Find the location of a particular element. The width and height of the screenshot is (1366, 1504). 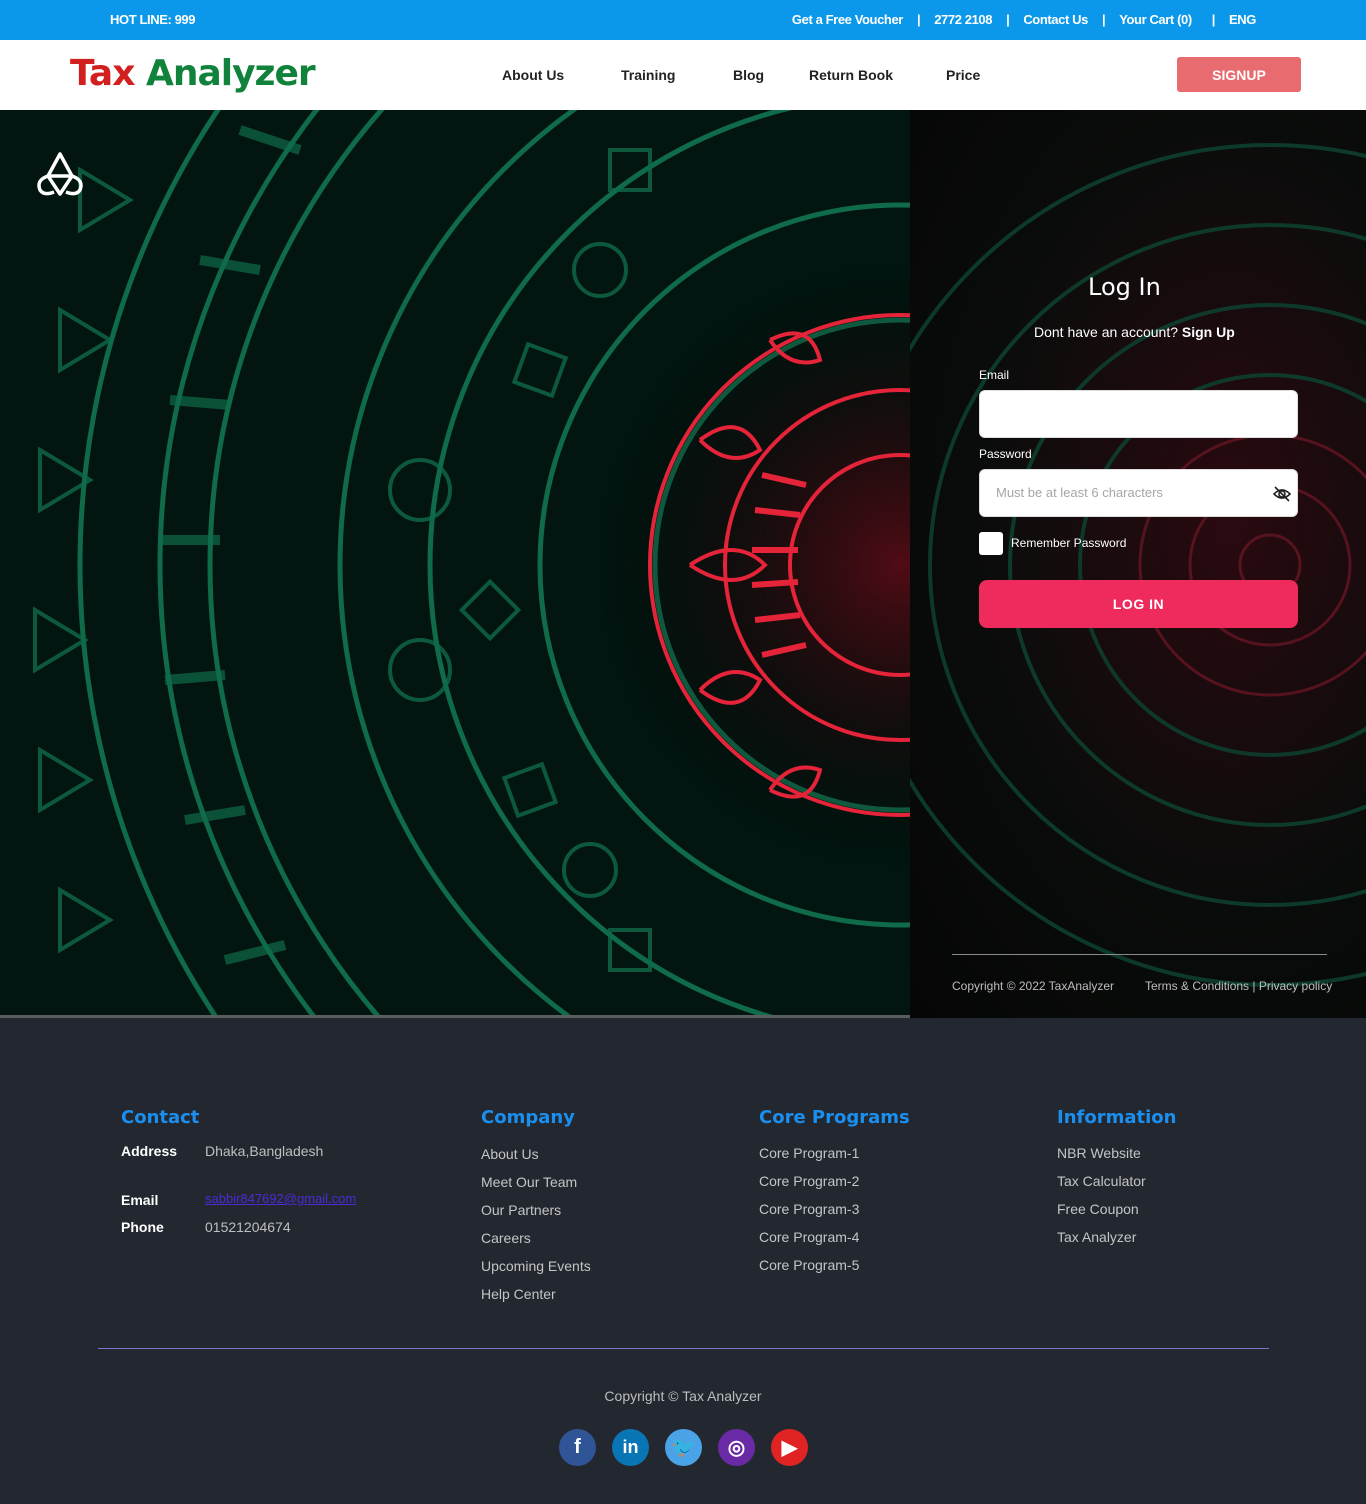

footer-programs-title: Core Programs is located at coordinates (834, 1117).